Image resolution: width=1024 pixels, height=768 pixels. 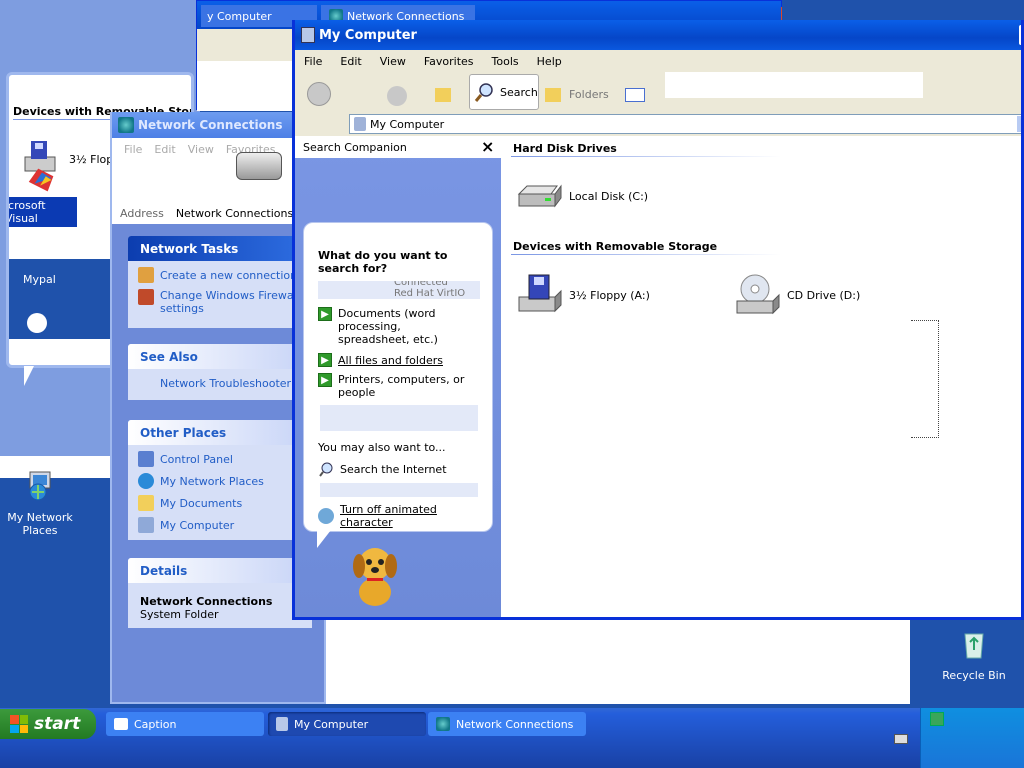 I want to click on nc-menu-view: View, so click(x=201, y=149).